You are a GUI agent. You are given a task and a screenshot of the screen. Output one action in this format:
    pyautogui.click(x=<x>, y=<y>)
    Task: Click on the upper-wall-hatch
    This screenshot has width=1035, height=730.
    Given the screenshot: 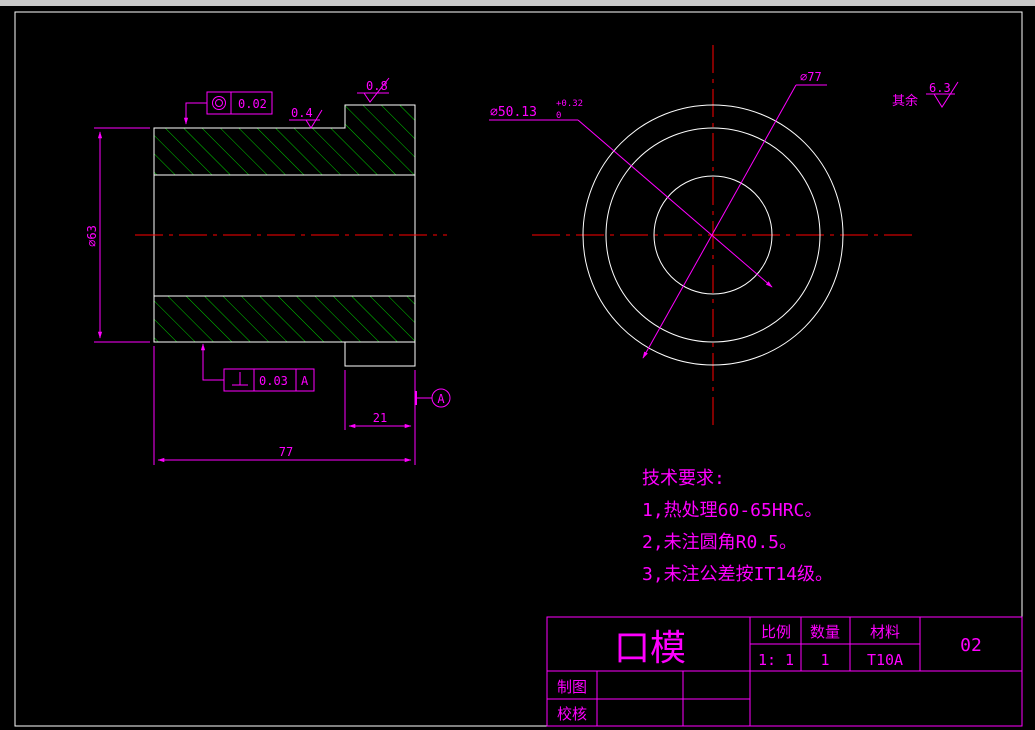 What is the action you would take?
    pyautogui.click(x=284, y=140)
    